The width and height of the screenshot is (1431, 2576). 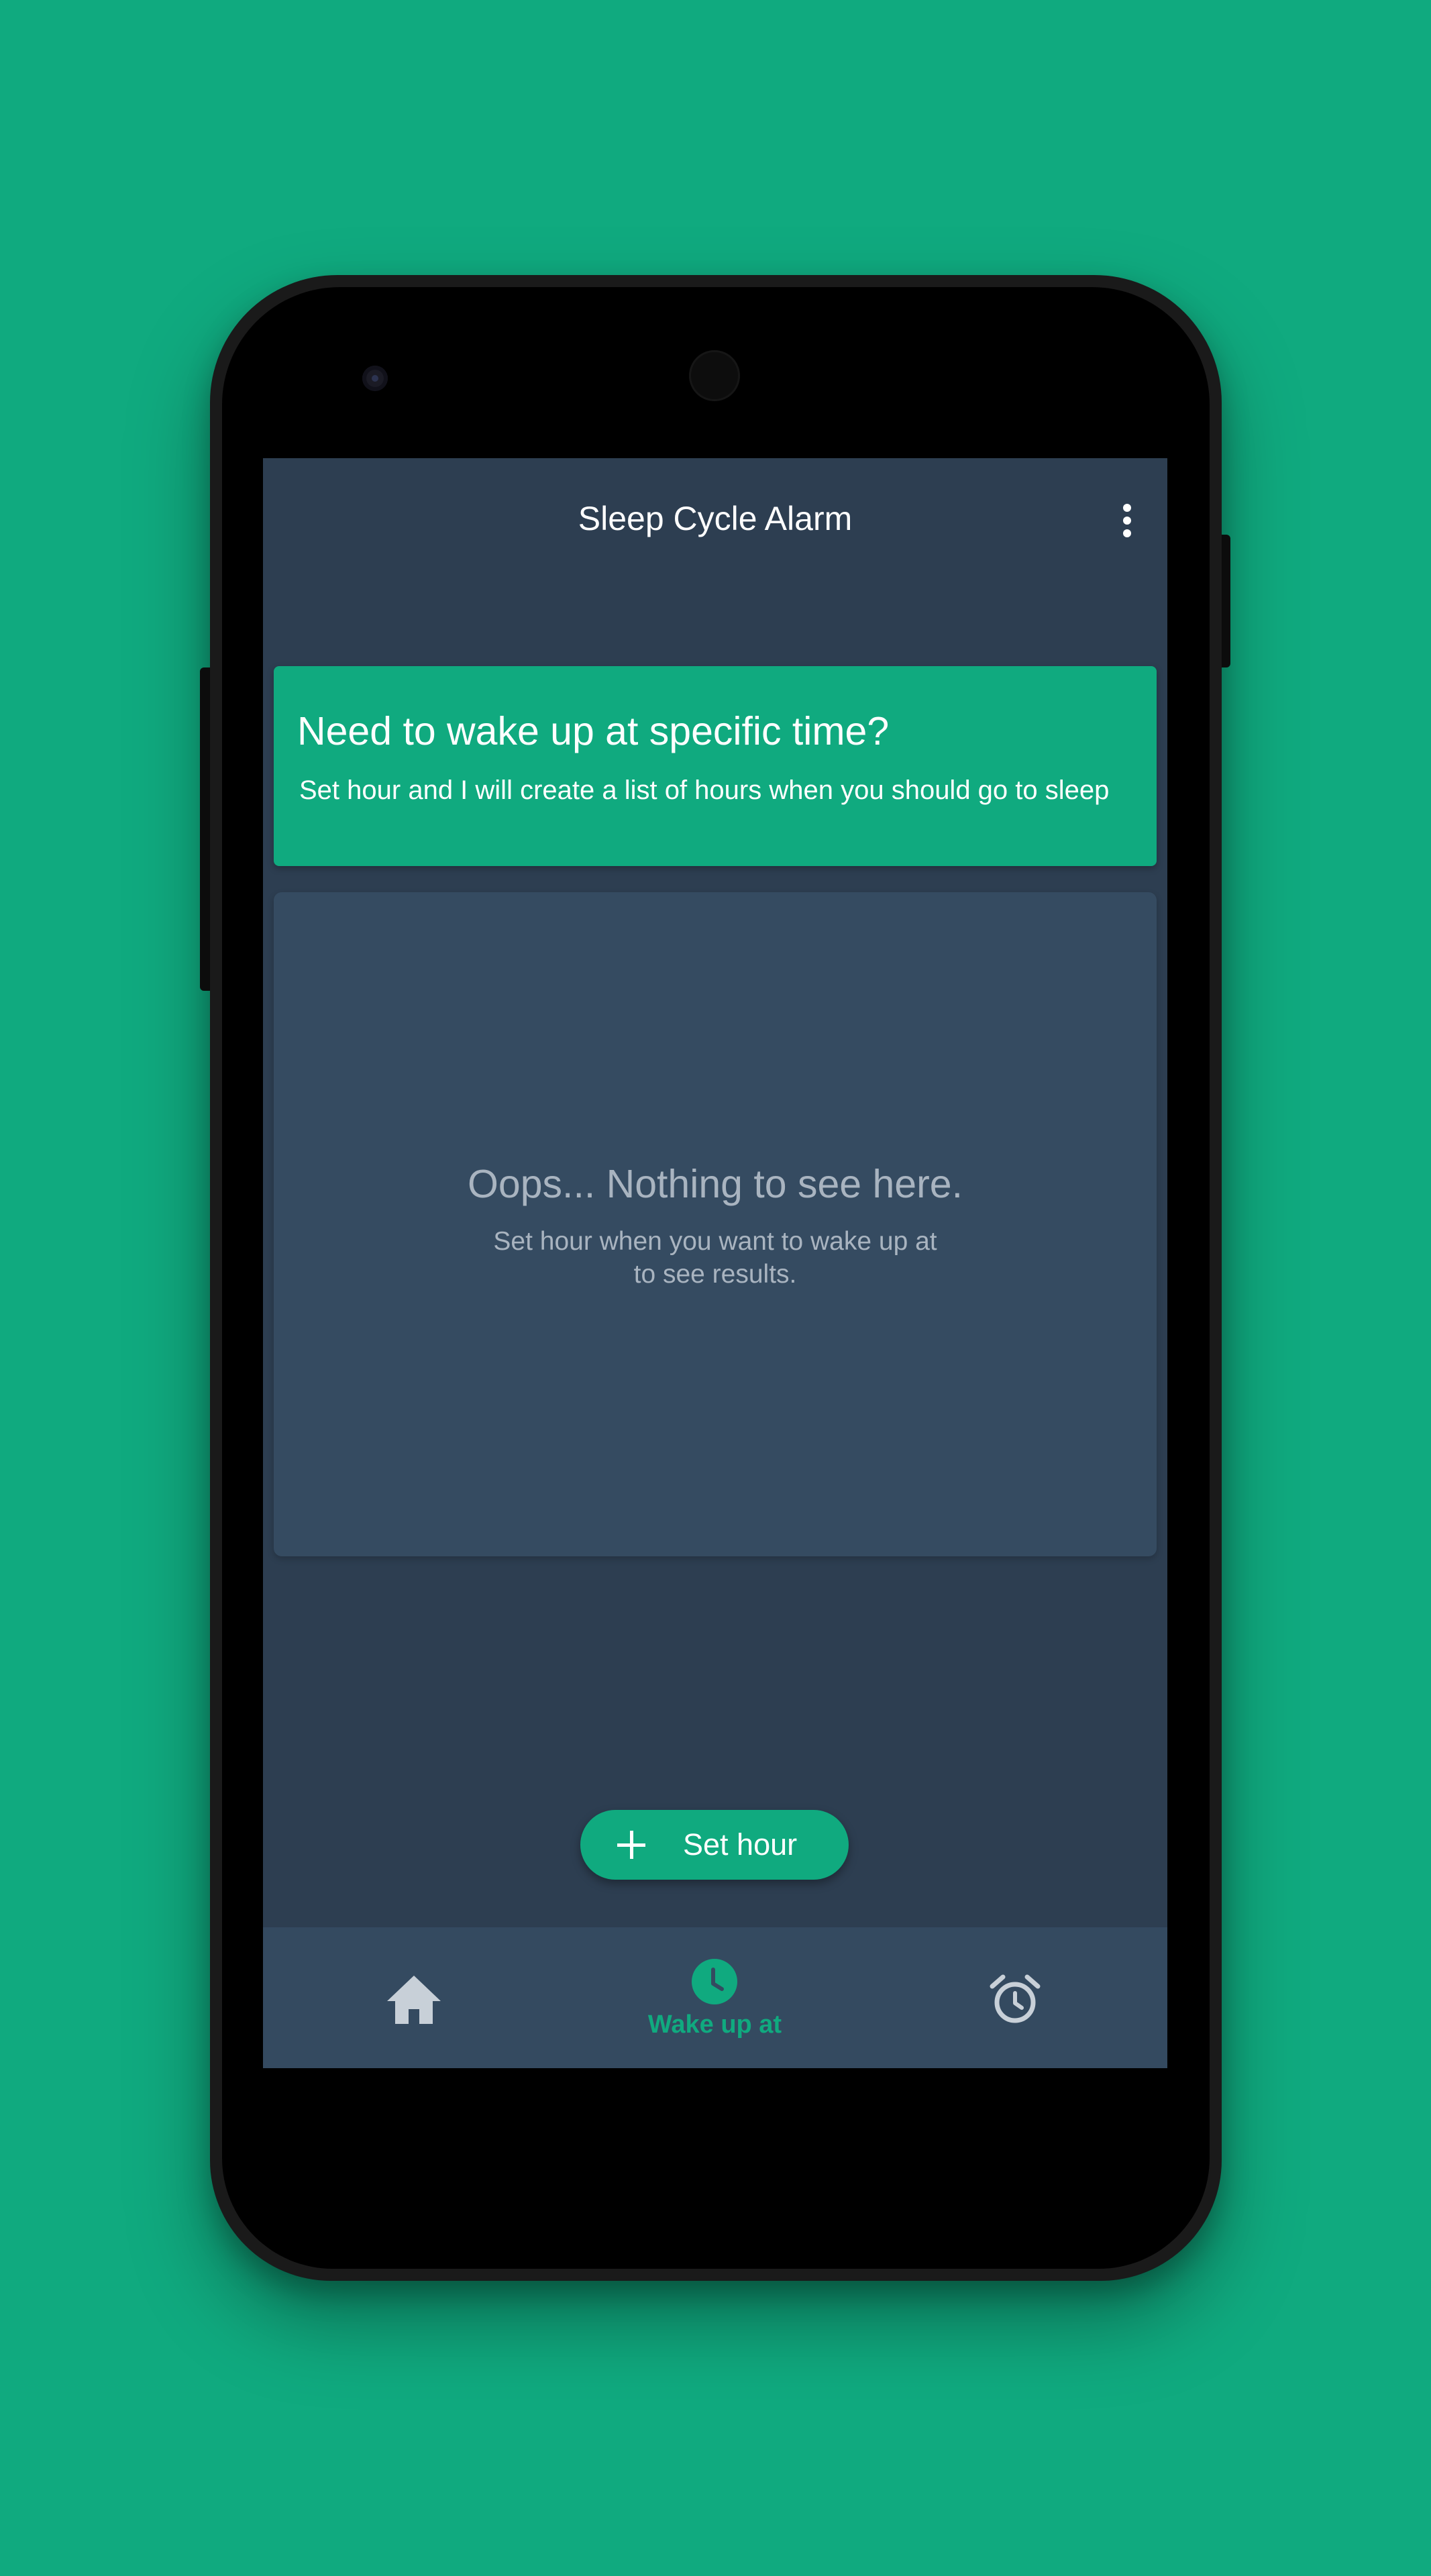 I want to click on app-bar: Sleep Cycle Alarm, so click(x=715, y=523).